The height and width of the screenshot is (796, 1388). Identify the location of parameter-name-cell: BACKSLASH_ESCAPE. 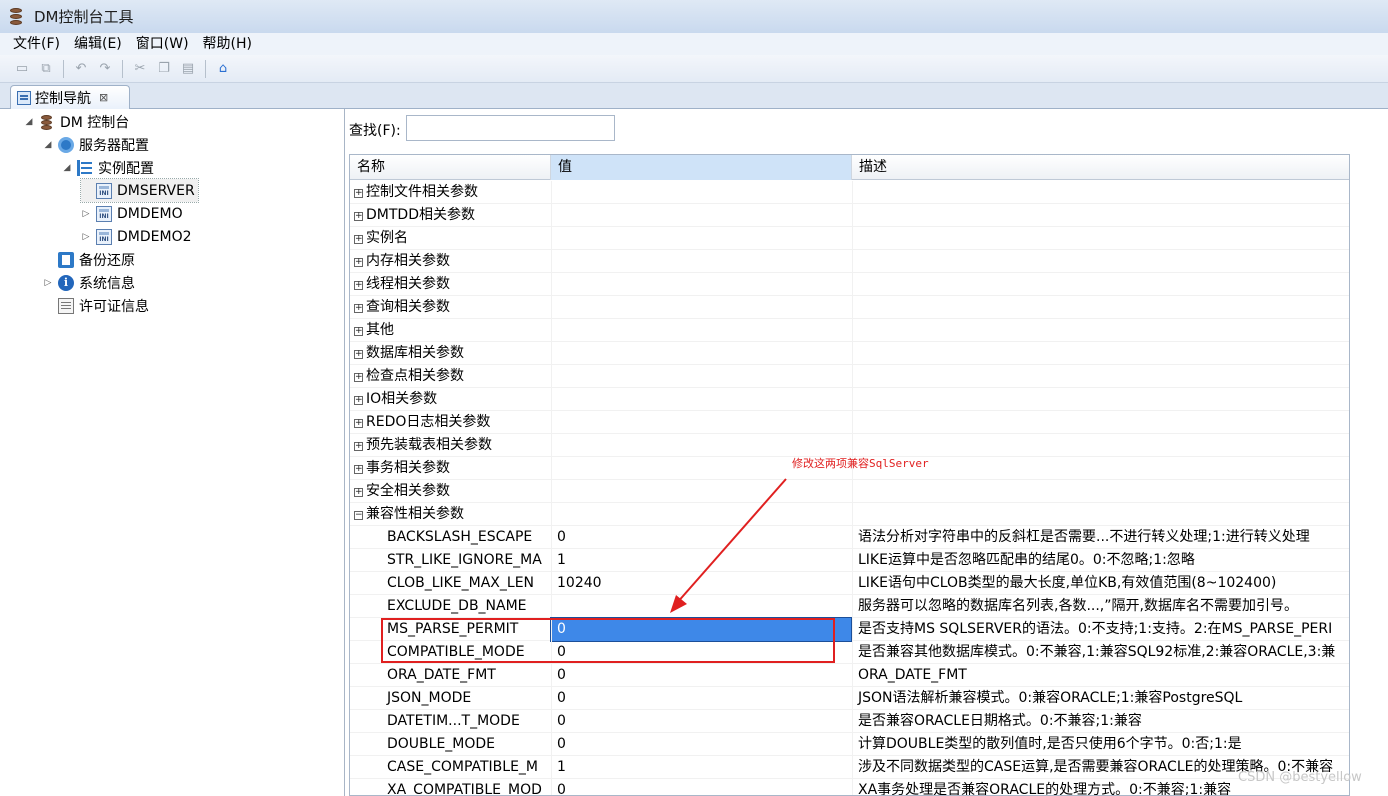
(460, 537).